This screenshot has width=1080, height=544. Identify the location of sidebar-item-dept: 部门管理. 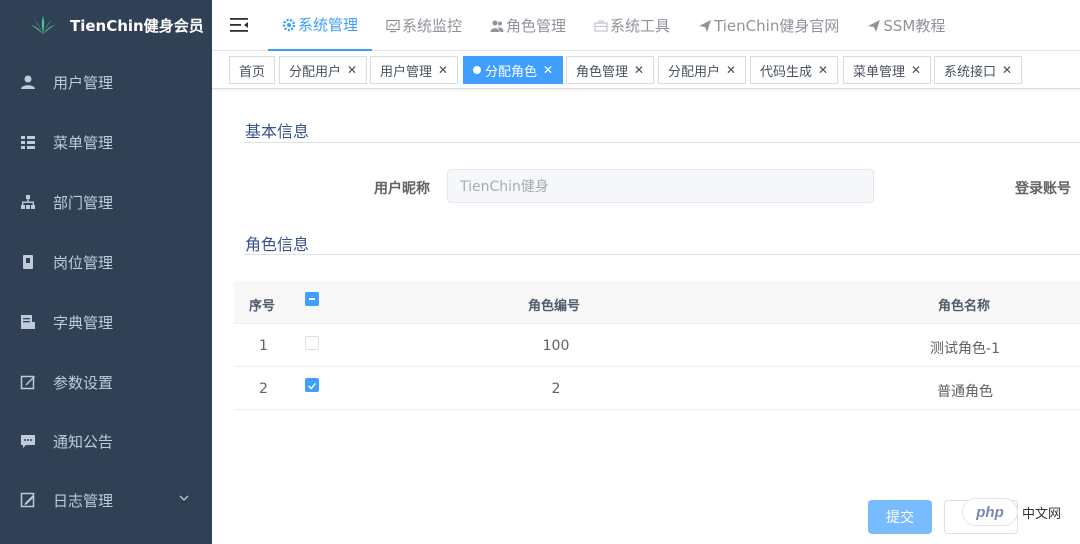
(106, 202).